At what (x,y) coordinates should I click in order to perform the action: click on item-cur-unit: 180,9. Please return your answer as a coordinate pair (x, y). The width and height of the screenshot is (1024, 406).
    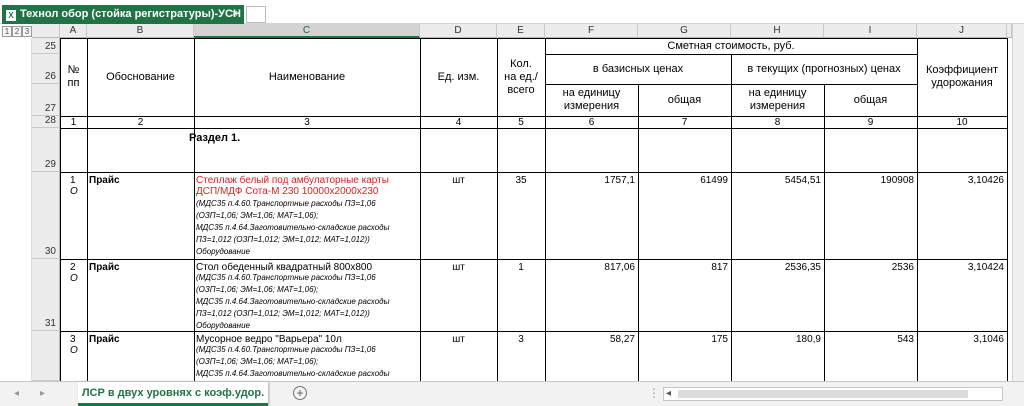
    Looking at the image, I should click on (808, 339).